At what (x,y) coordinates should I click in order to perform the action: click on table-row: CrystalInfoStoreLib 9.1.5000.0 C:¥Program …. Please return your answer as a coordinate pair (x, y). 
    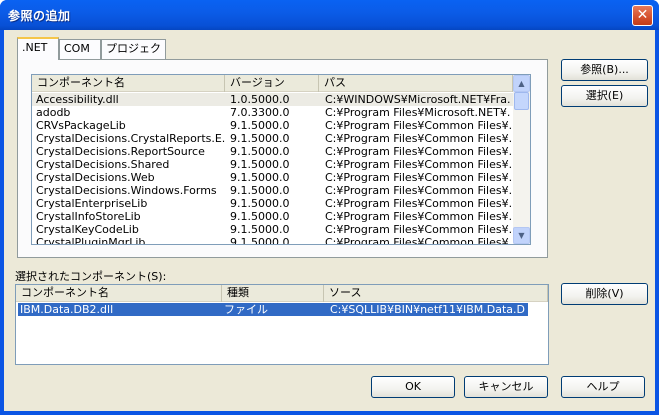
    Looking at the image, I should click on (272, 216).